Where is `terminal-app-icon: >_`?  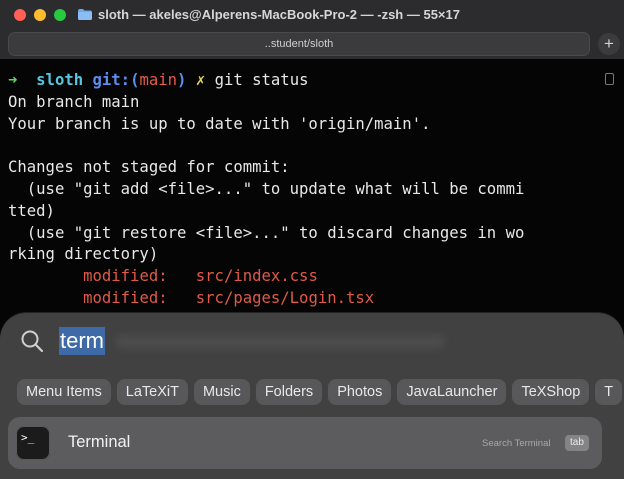 terminal-app-icon: >_ is located at coordinates (33, 443).